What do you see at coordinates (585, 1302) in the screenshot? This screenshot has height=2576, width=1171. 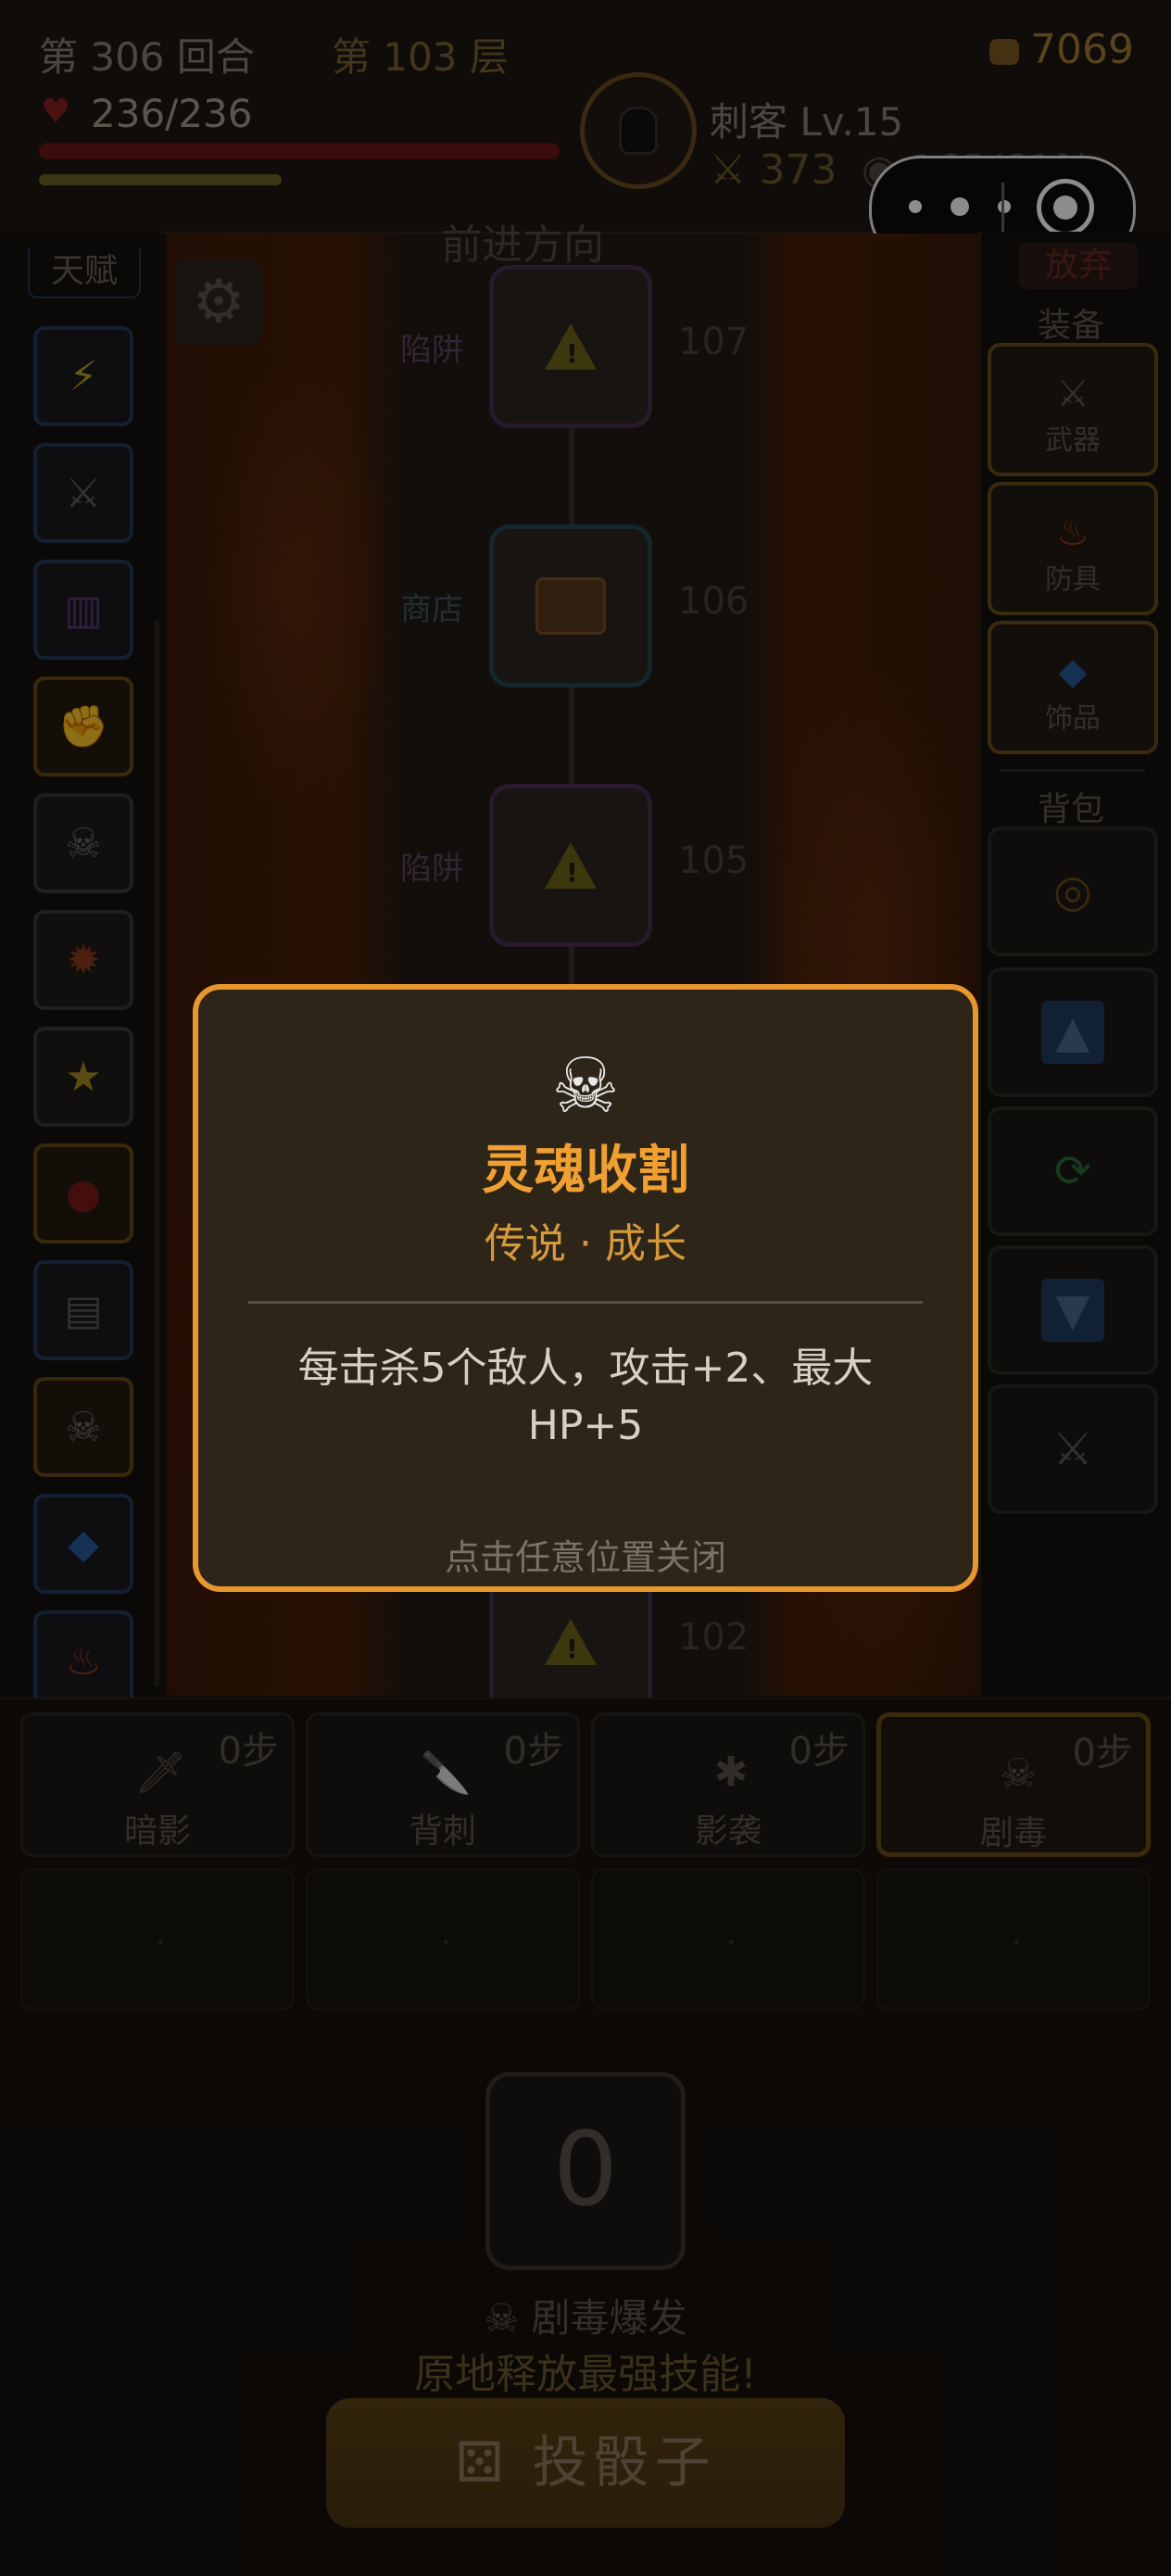 I see `modal-divider` at bounding box center [585, 1302].